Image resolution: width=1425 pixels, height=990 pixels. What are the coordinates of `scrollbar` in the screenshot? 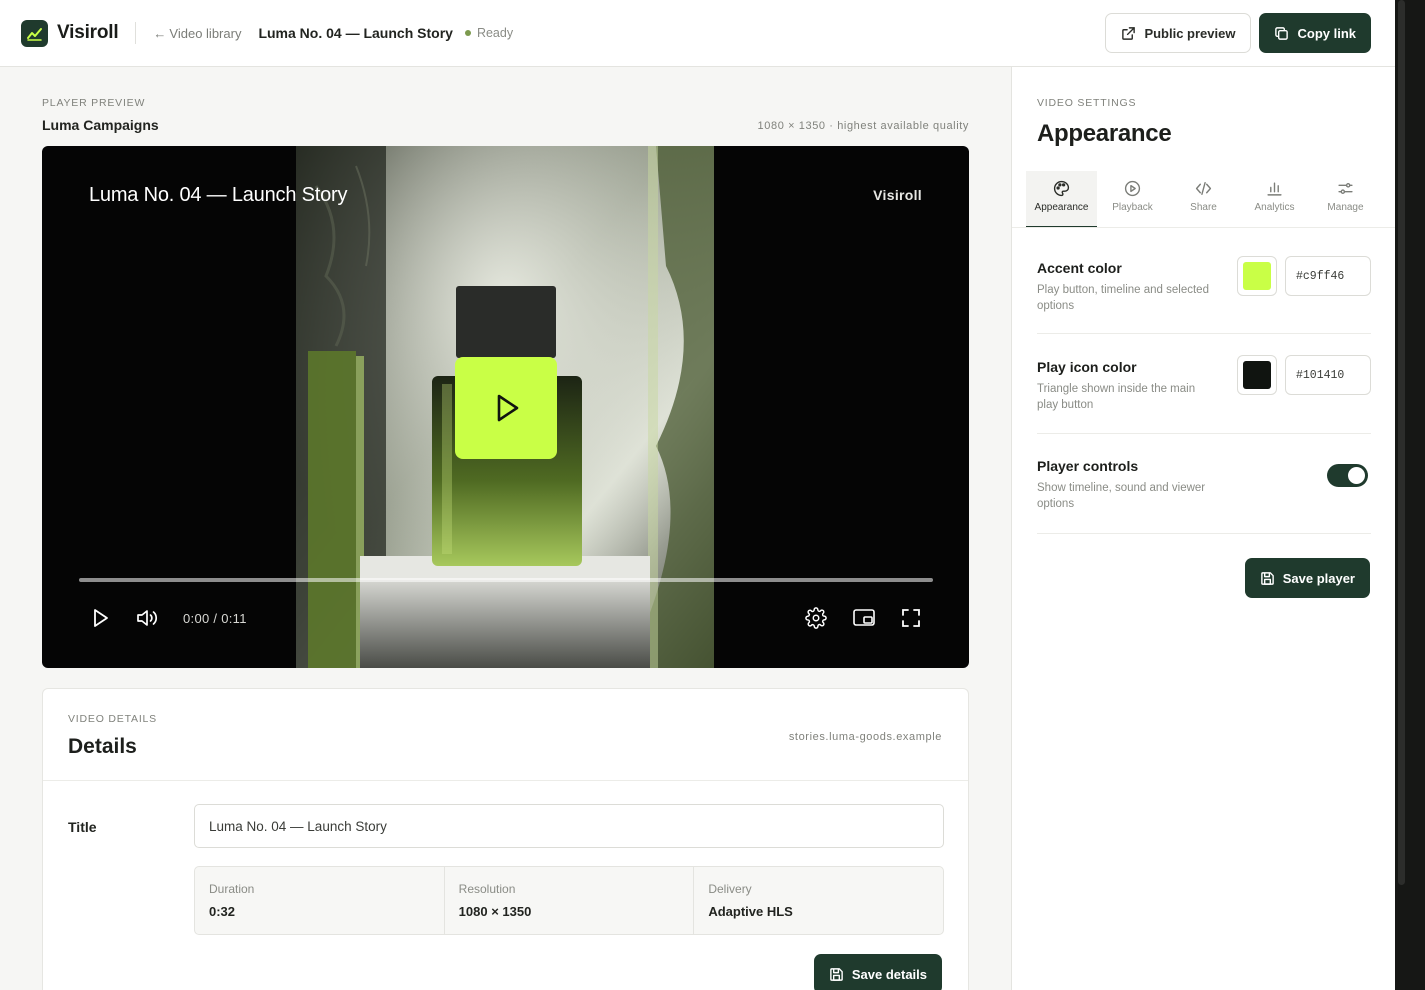 It's located at (1401, 442).